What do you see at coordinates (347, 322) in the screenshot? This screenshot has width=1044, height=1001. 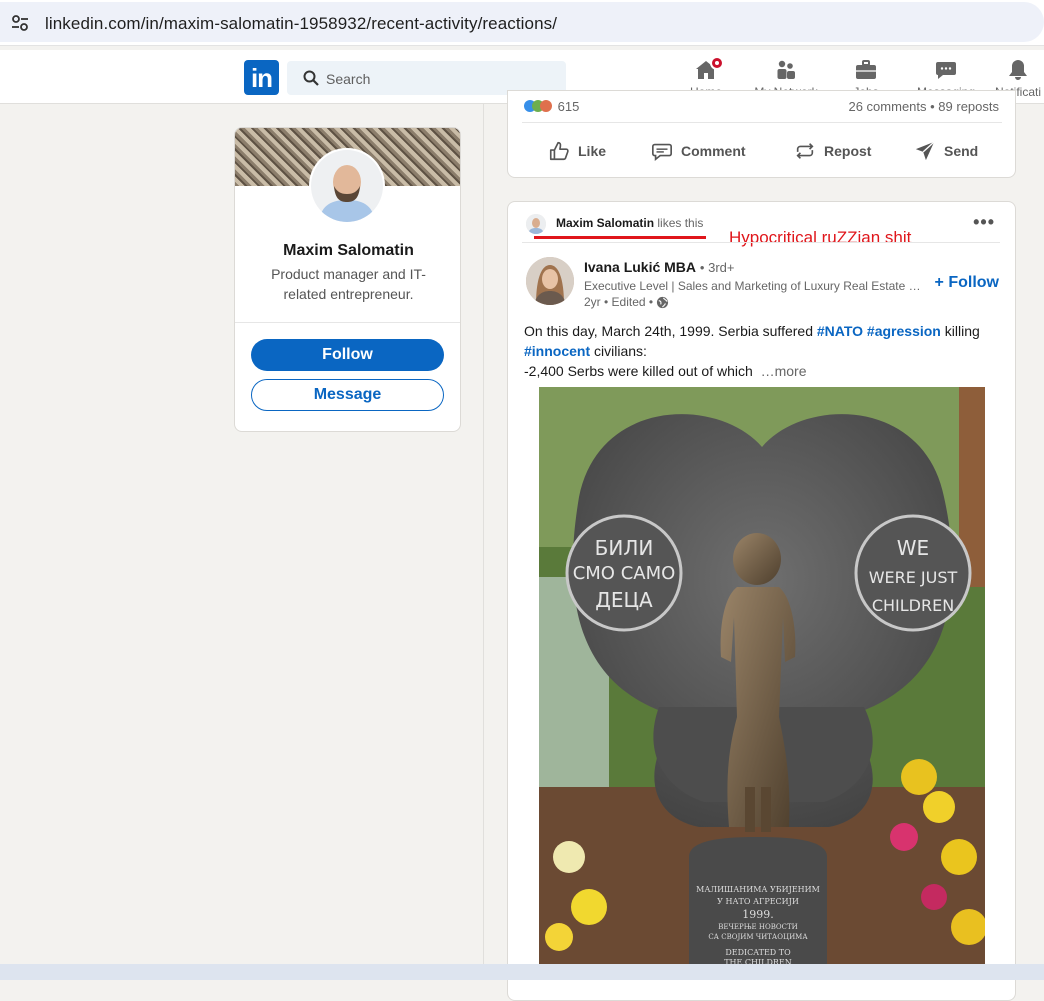 I see `profile-divider` at bounding box center [347, 322].